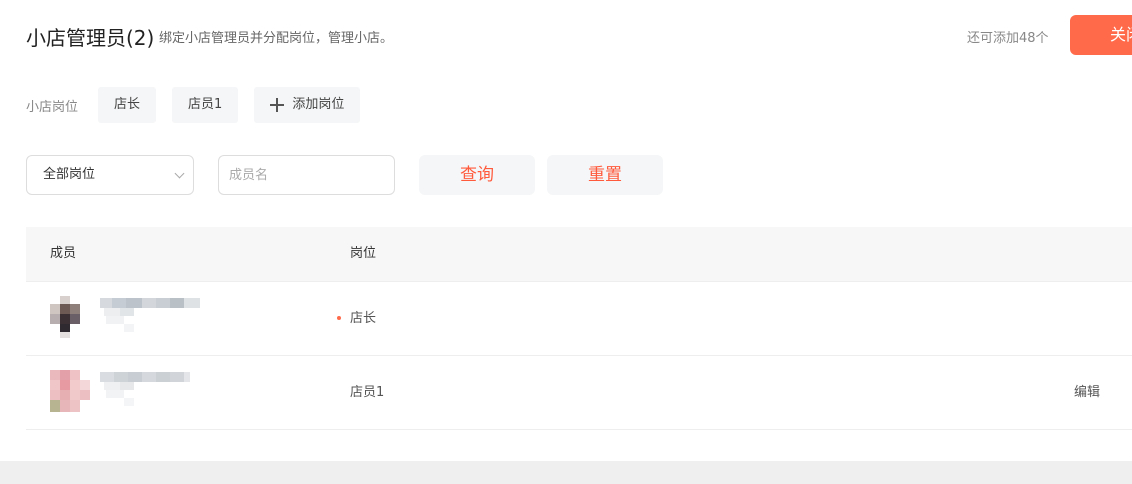 This screenshot has width=1132, height=484. I want to click on manager-indicator-dot, so click(339, 318).